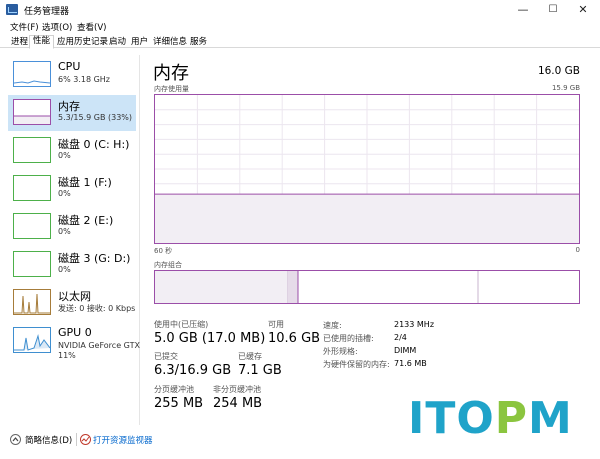 The image size is (600, 459). I want to click on sidebar-item-disk2: 磁盘 2 (E:) 0%, so click(72, 227).